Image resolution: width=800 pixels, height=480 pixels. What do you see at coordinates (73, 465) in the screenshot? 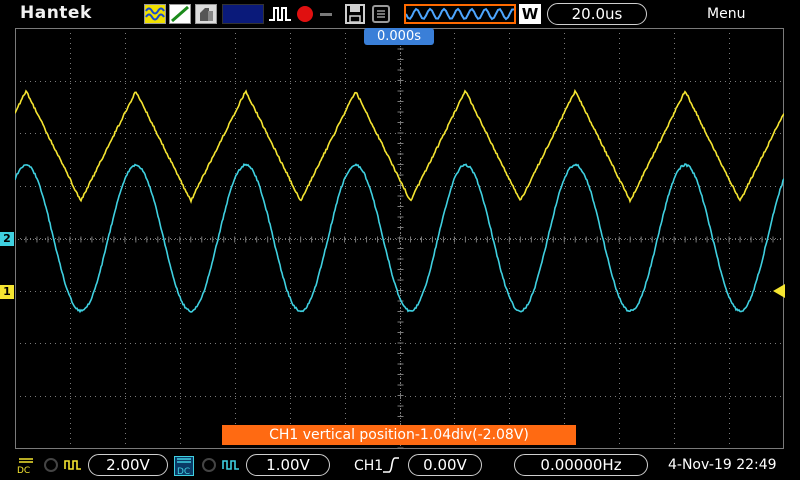
I see `ch1-probe-icon` at bounding box center [73, 465].